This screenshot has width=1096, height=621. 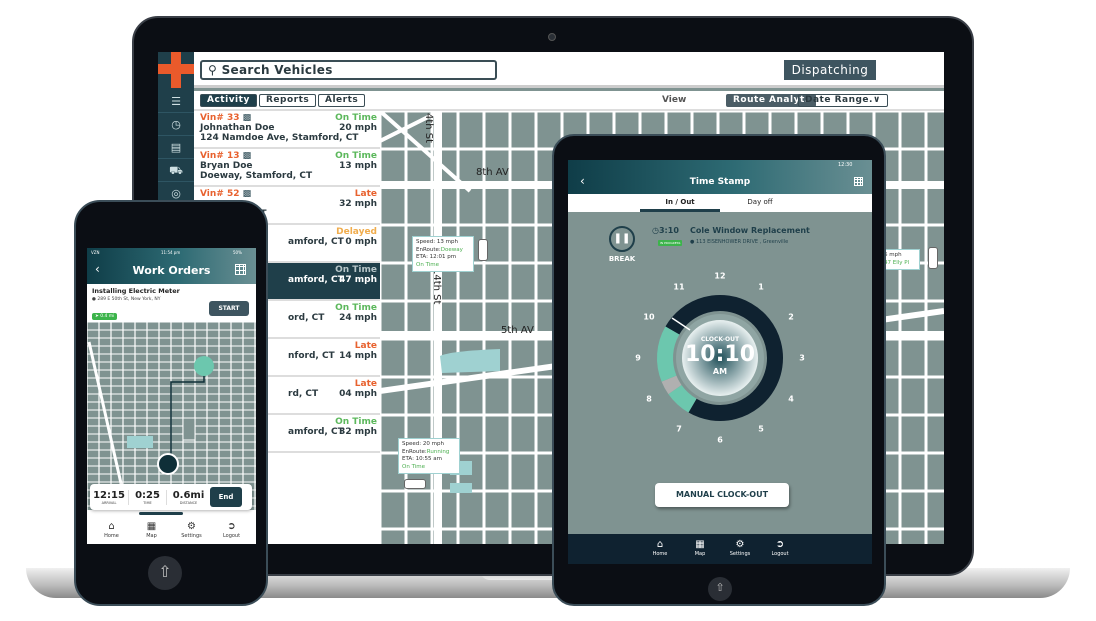 I want to click on job-address: ● 113 EISENHOWER DRIVE , Greenville, so click(x=739, y=242).